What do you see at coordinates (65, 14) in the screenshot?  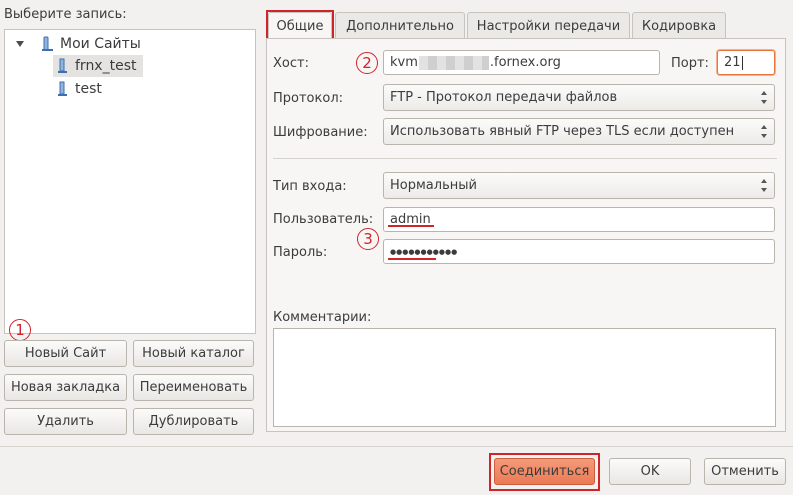 I see `site-list-title: Выберите запись:` at bounding box center [65, 14].